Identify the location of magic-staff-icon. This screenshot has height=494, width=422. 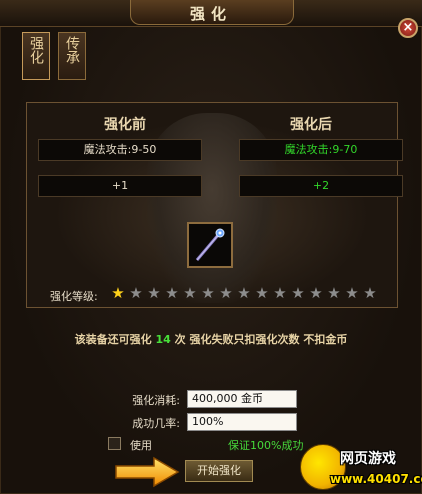
(210, 244).